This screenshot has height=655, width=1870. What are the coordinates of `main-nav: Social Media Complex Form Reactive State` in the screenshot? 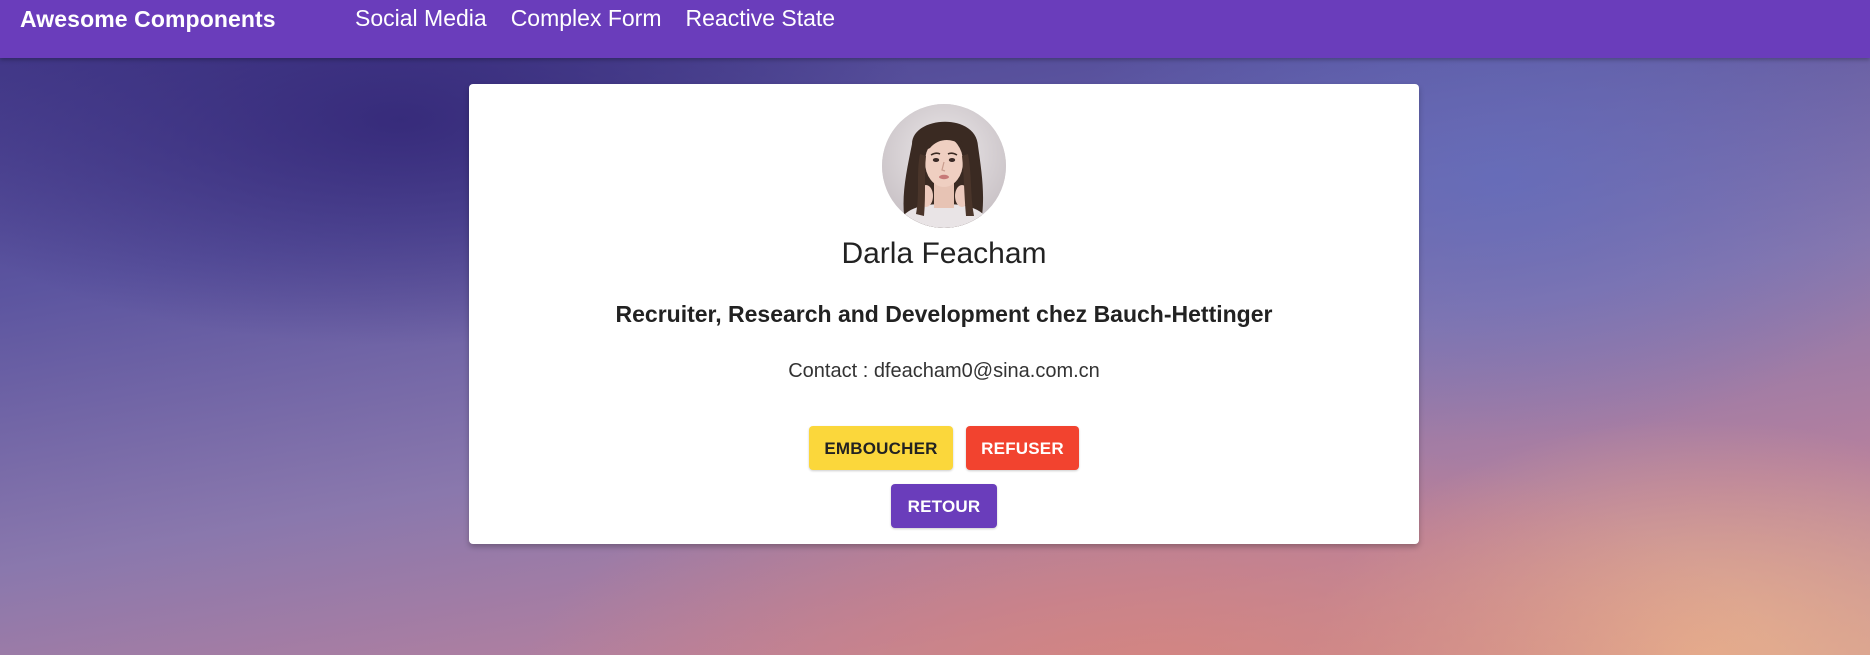 It's located at (601, 18).